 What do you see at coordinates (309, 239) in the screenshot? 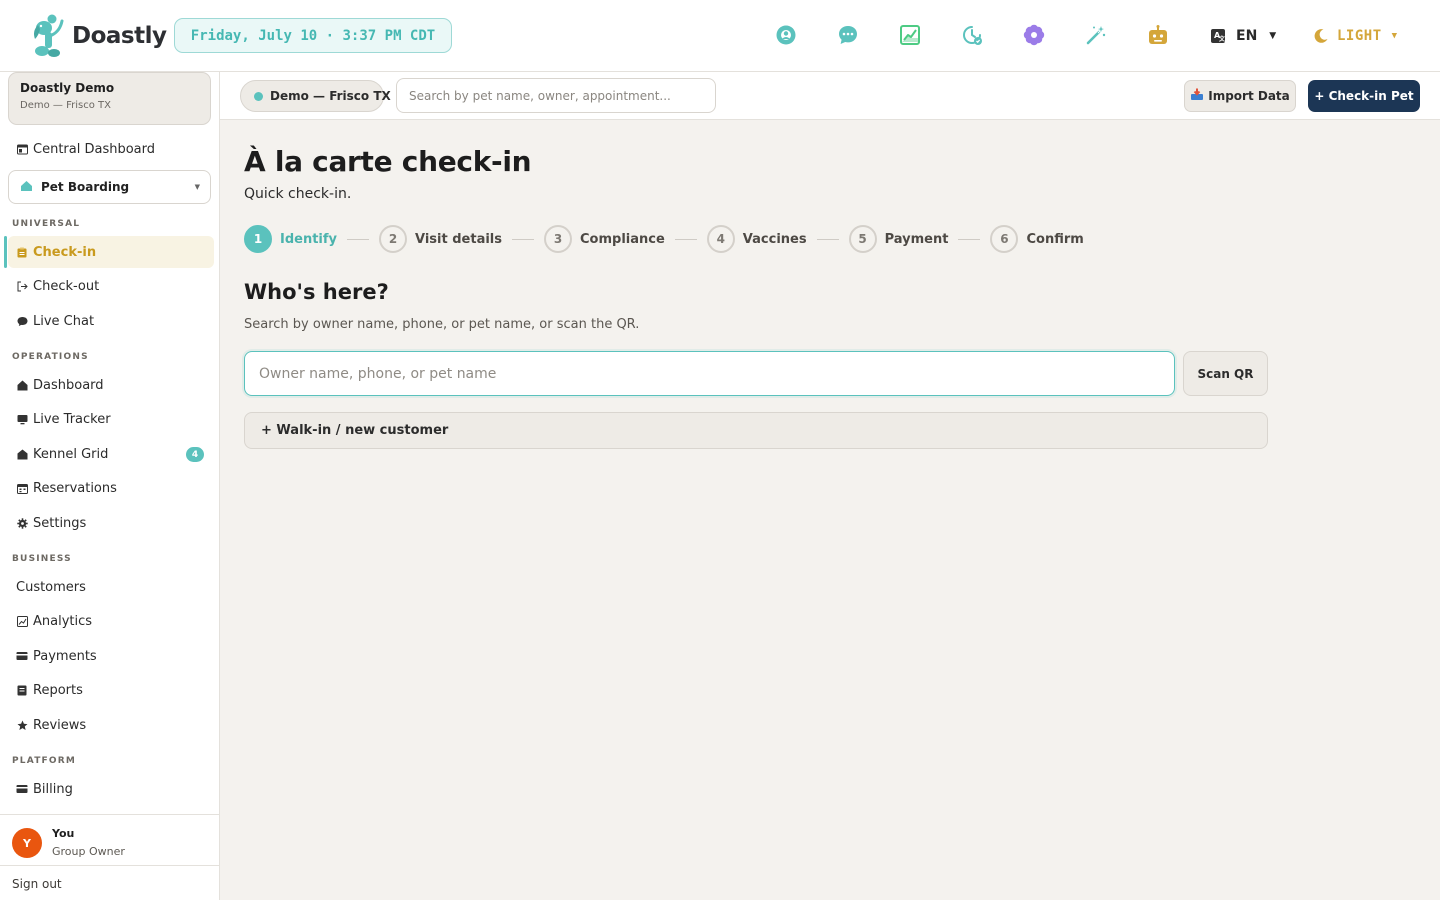
I see `step-label: Identify` at bounding box center [309, 239].